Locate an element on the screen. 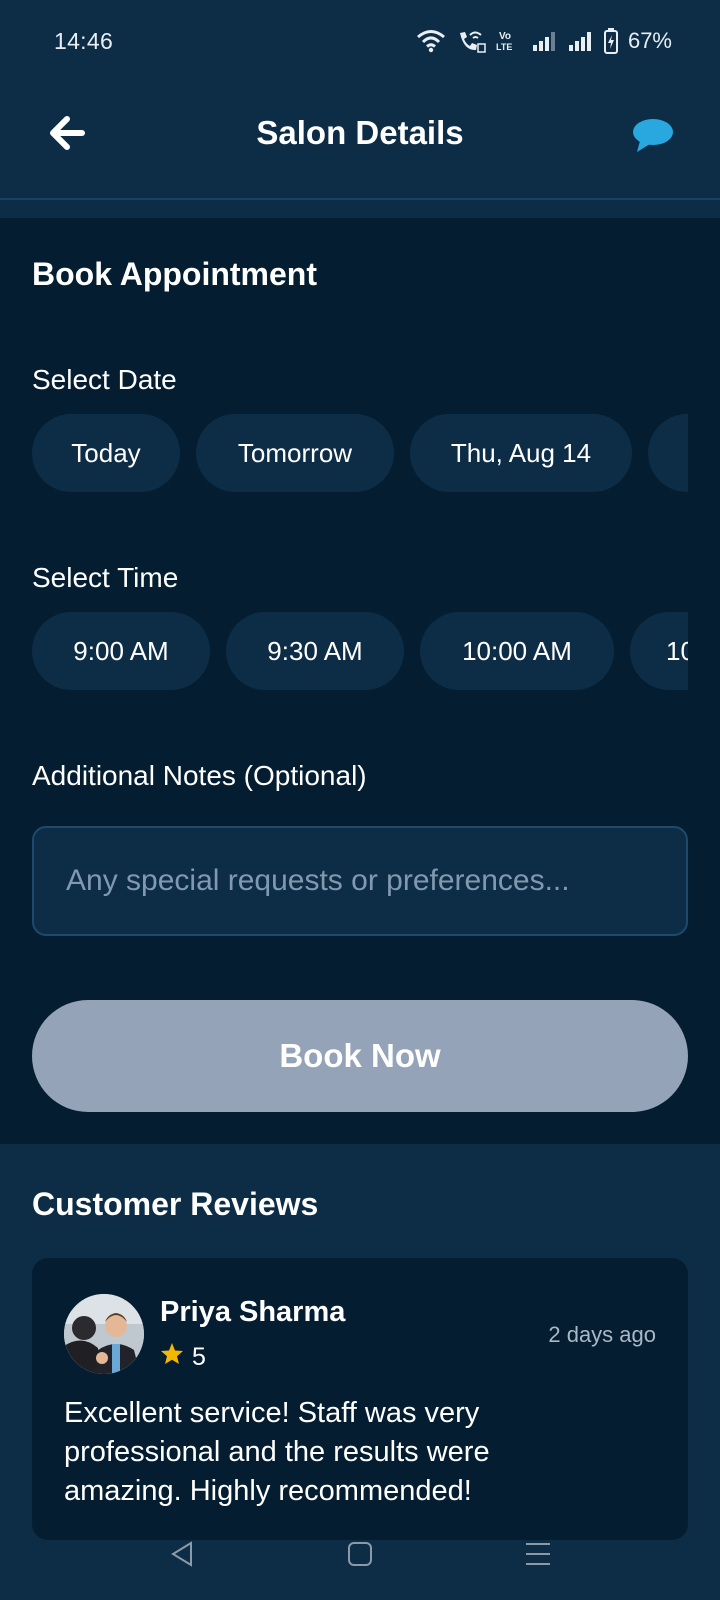 The height and width of the screenshot is (1600, 720). nav-menu-button is located at coordinates (538, 1556).